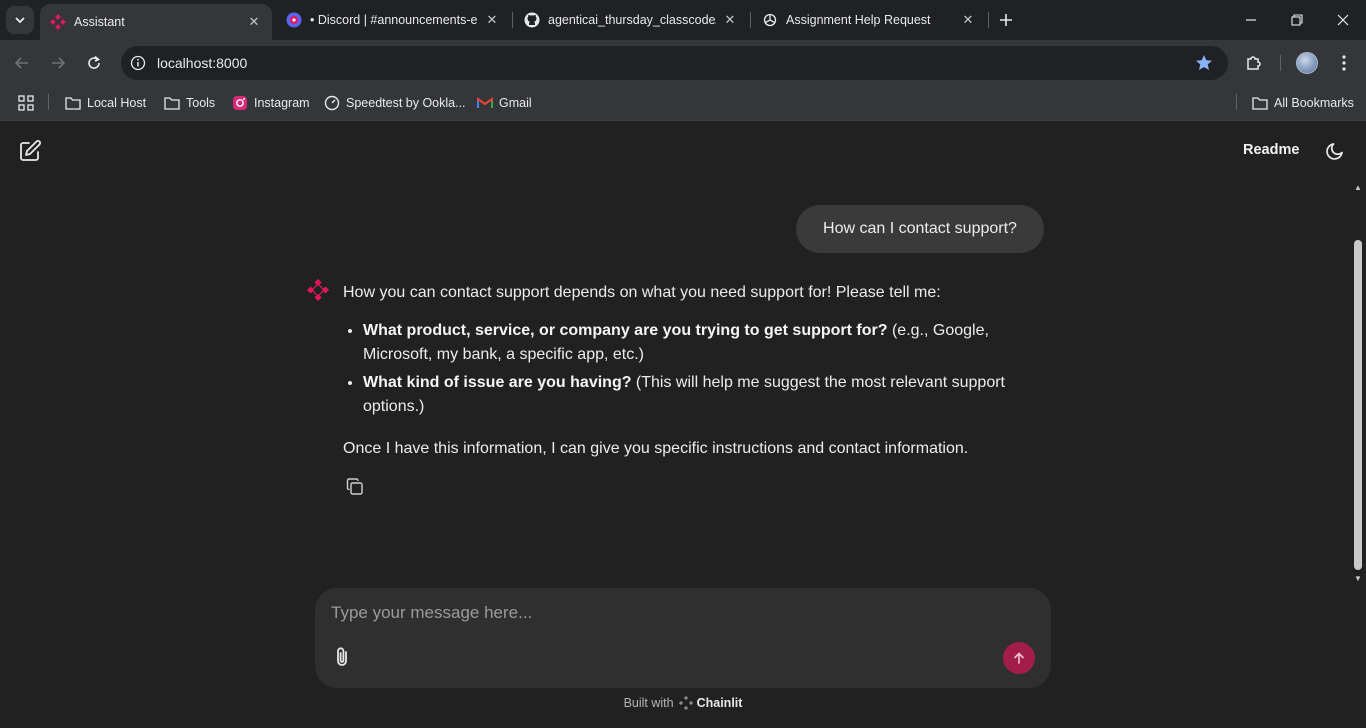 The image size is (1366, 728). What do you see at coordinates (282, 103) in the screenshot?
I see `bookmark-label: Instagram` at bounding box center [282, 103].